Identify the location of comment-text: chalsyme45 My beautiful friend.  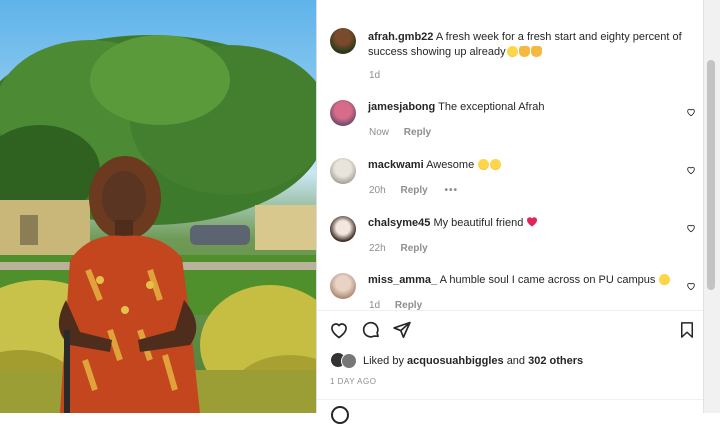
(453, 223).